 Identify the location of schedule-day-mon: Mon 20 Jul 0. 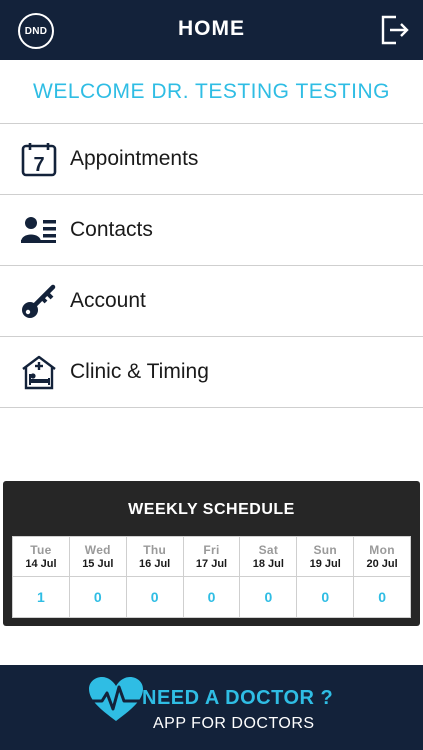
(382, 577).